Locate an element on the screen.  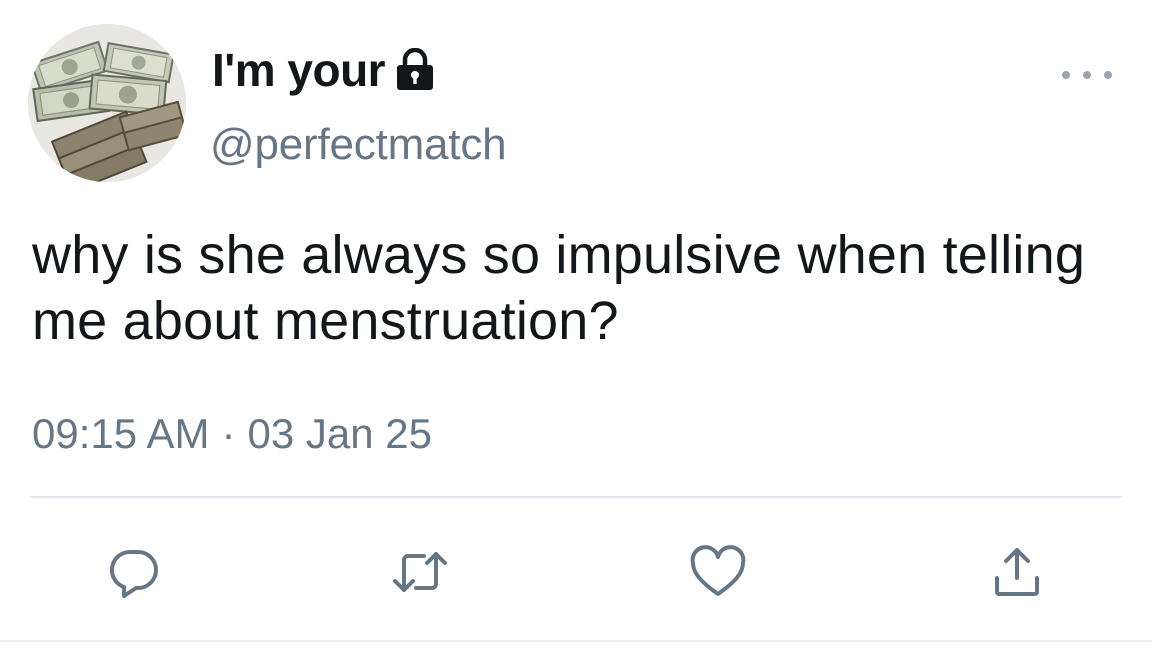
more-options-button is located at coordinates (1087, 75).